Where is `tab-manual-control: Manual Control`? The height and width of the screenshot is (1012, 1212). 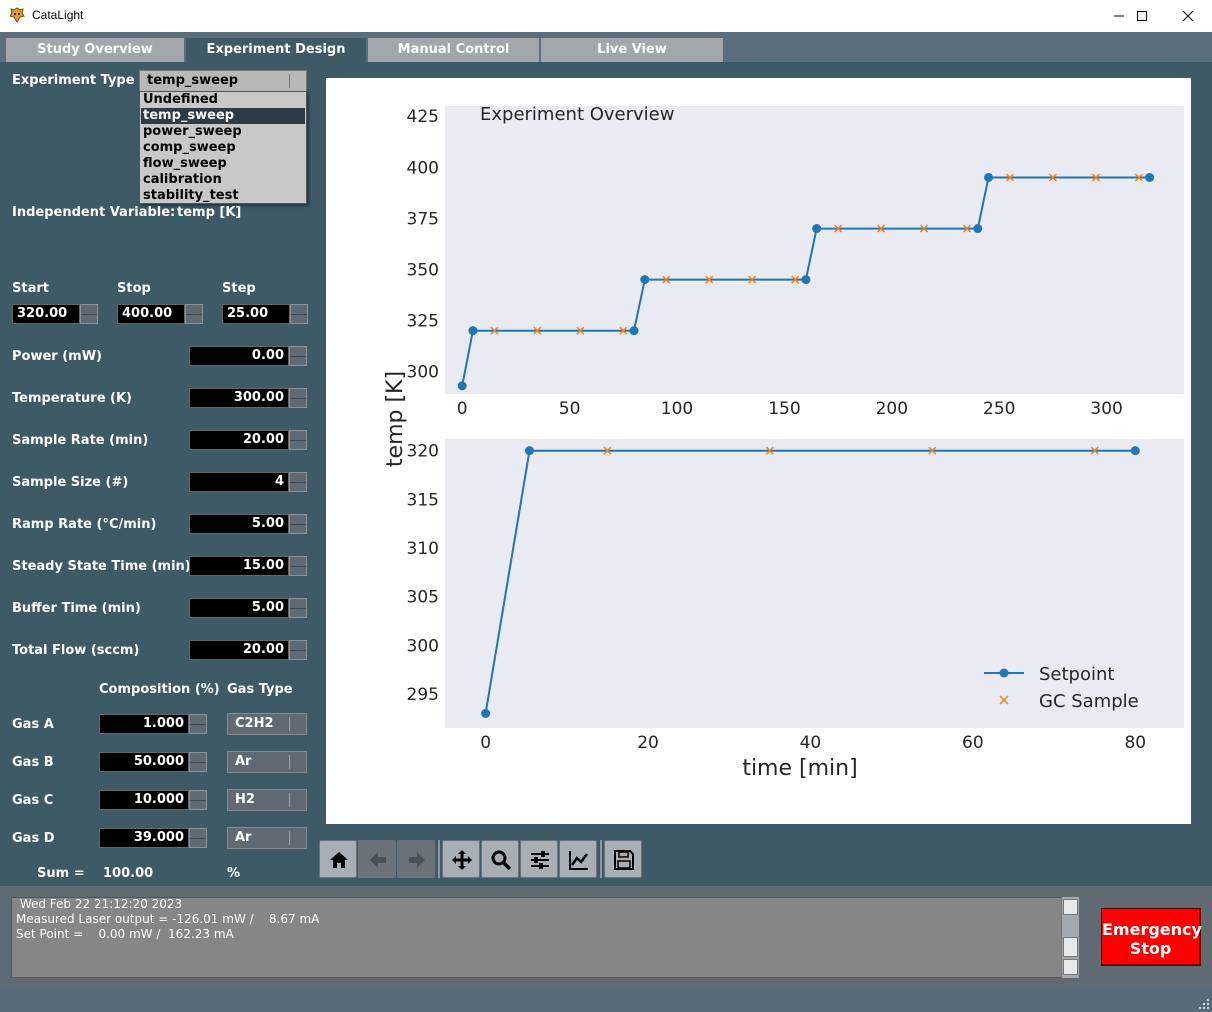 tab-manual-control: Manual Control is located at coordinates (453, 50).